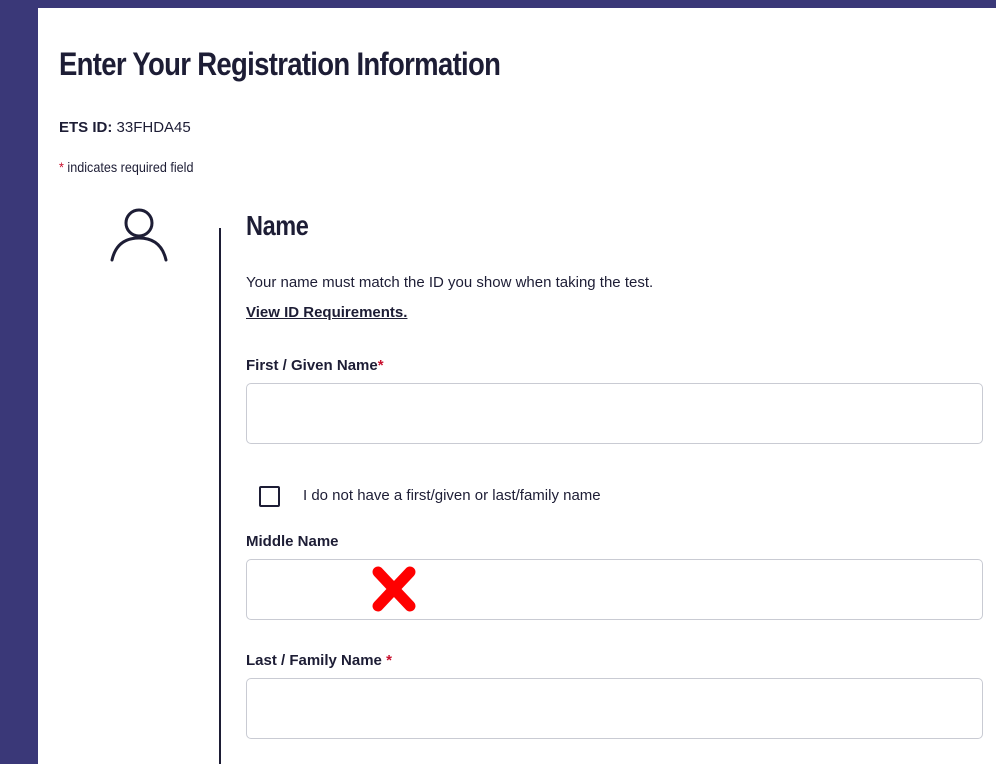 This screenshot has width=996, height=764. I want to click on person-icon, so click(139, 235).